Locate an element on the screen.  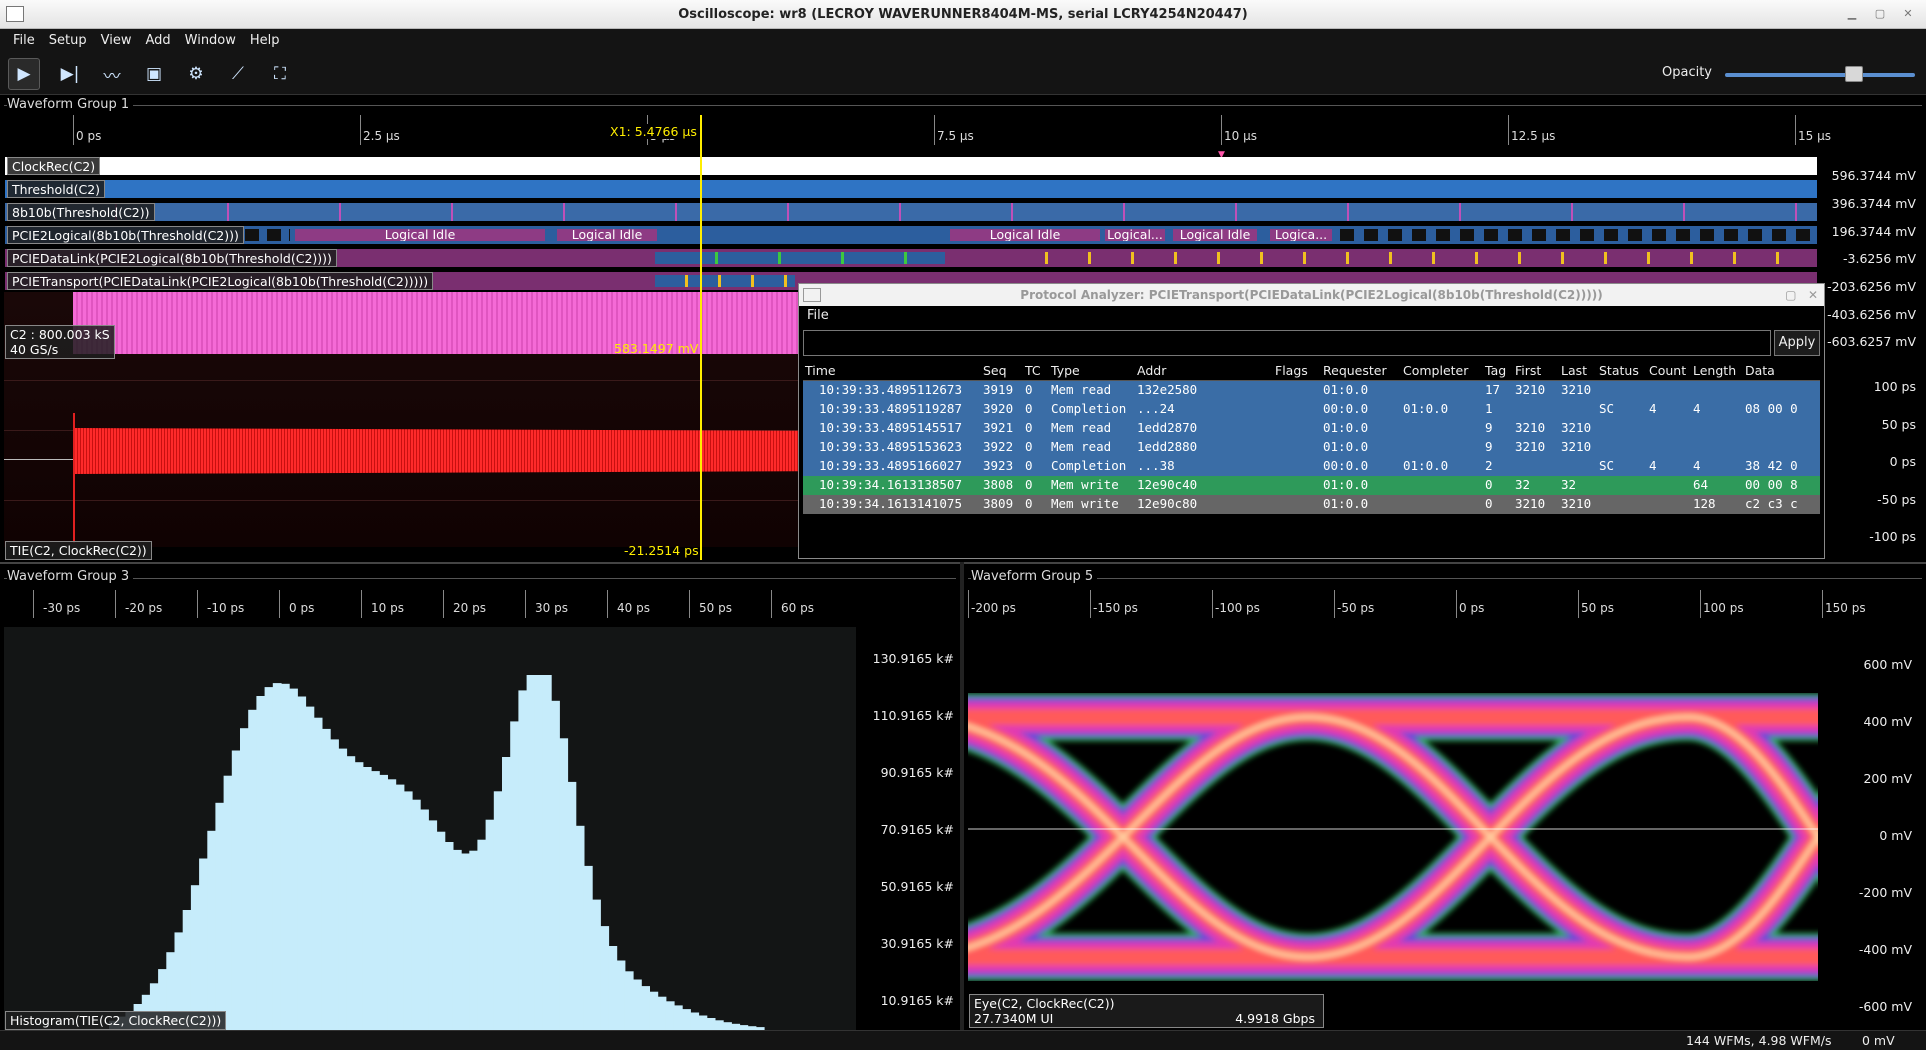
fullscreen-icon: ⛶ is located at coordinates (280, 74).